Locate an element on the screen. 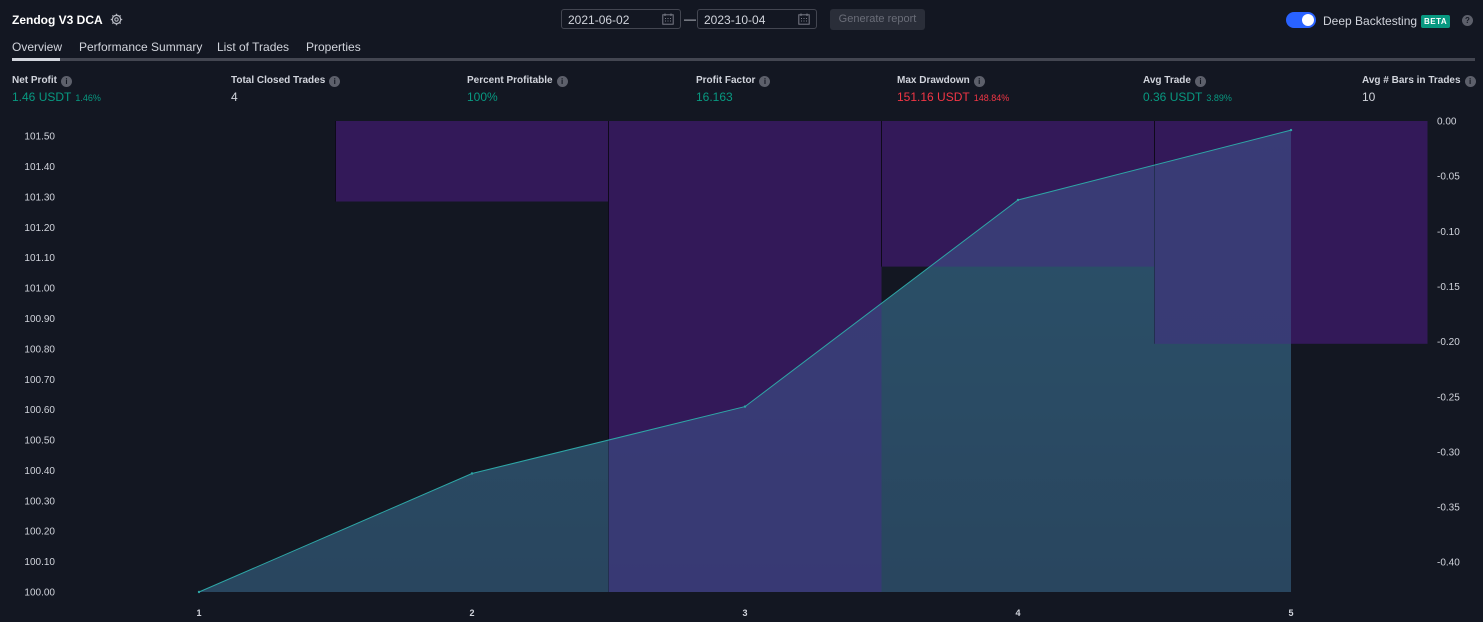 This screenshot has width=1483, height=622. left-axis-tick-label: 101.50 is located at coordinates (39, 137).